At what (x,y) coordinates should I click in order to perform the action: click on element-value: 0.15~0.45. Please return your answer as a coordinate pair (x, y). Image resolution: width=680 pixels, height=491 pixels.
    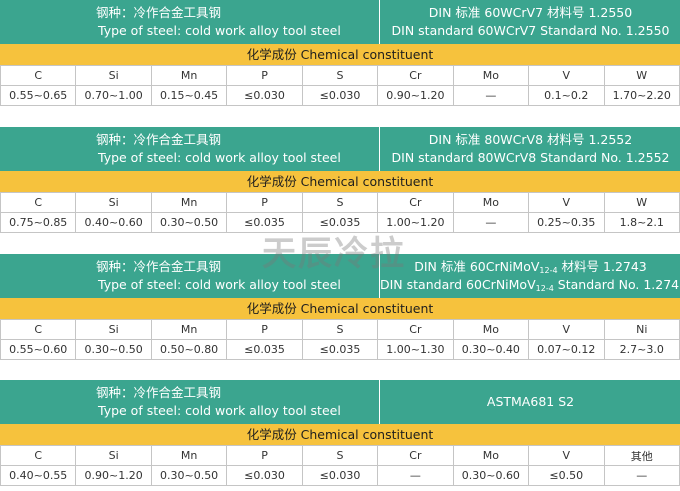
    Looking at the image, I should click on (189, 95).